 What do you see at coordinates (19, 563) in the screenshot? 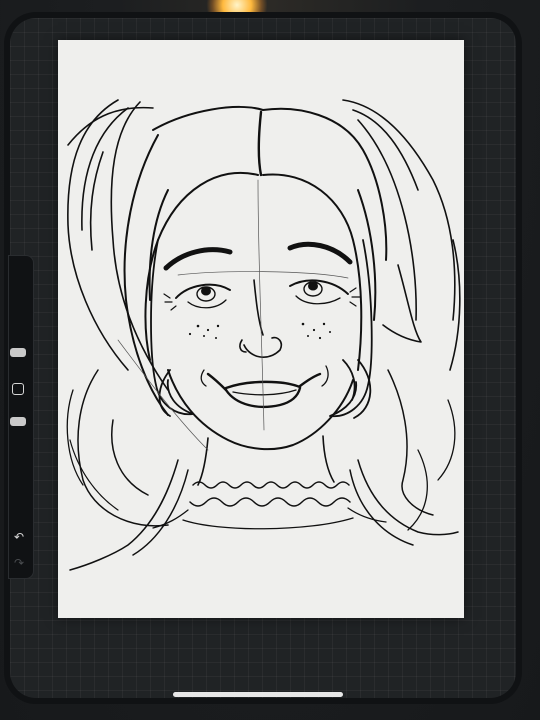
I see `redo-icon: ↷` at bounding box center [19, 563].